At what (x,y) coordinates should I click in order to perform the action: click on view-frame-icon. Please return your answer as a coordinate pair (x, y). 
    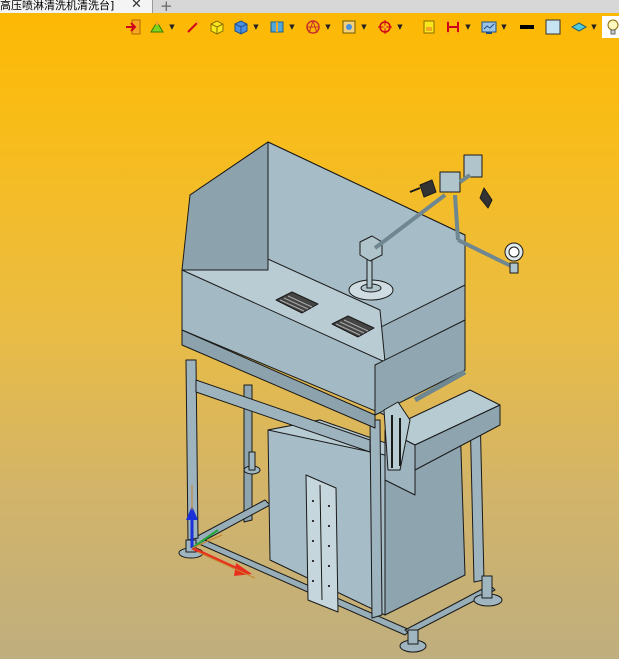
    Looking at the image, I should click on (349, 27).